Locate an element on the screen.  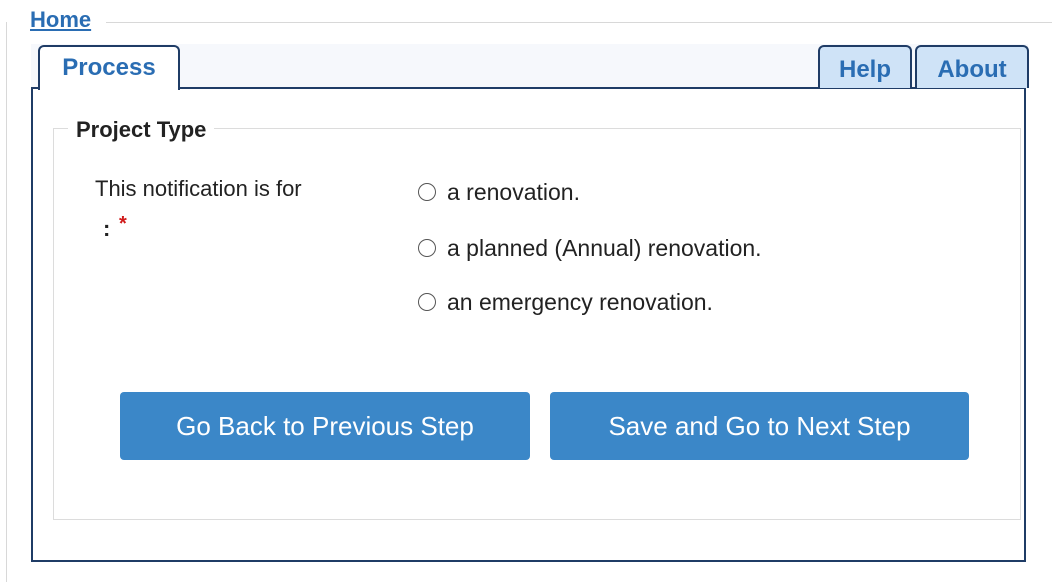
tab-process: Process is located at coordinates (109, 67).